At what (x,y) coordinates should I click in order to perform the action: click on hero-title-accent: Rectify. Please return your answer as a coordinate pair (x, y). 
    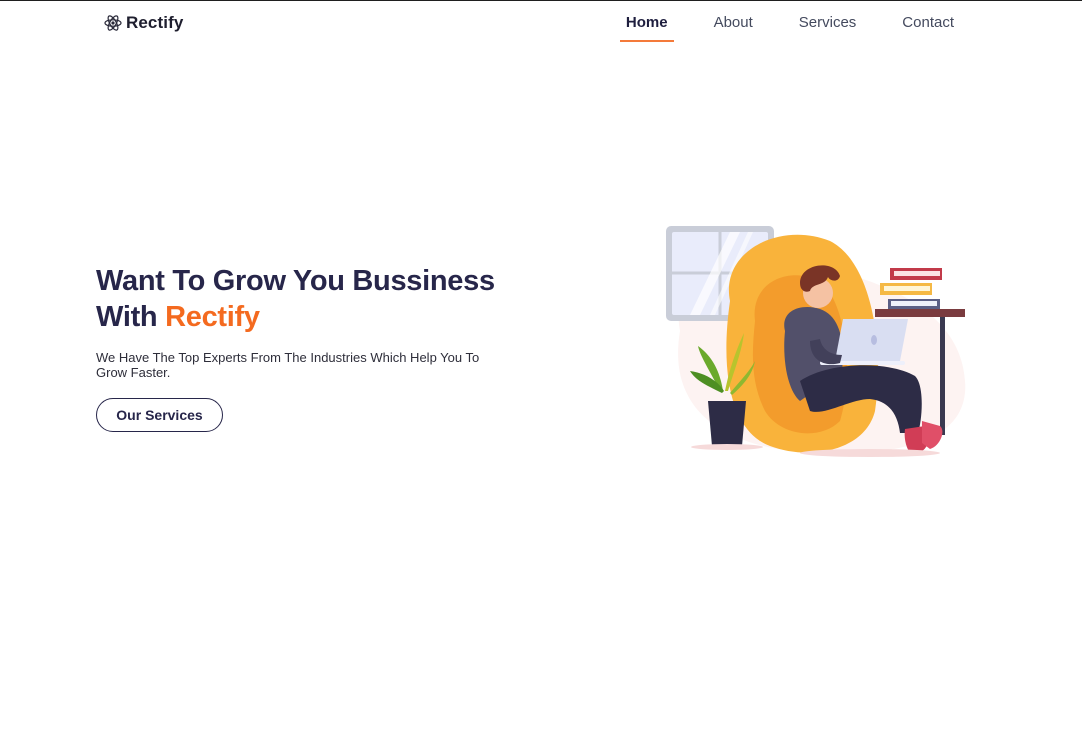
    Looking at the image, I should click on (212, 317).